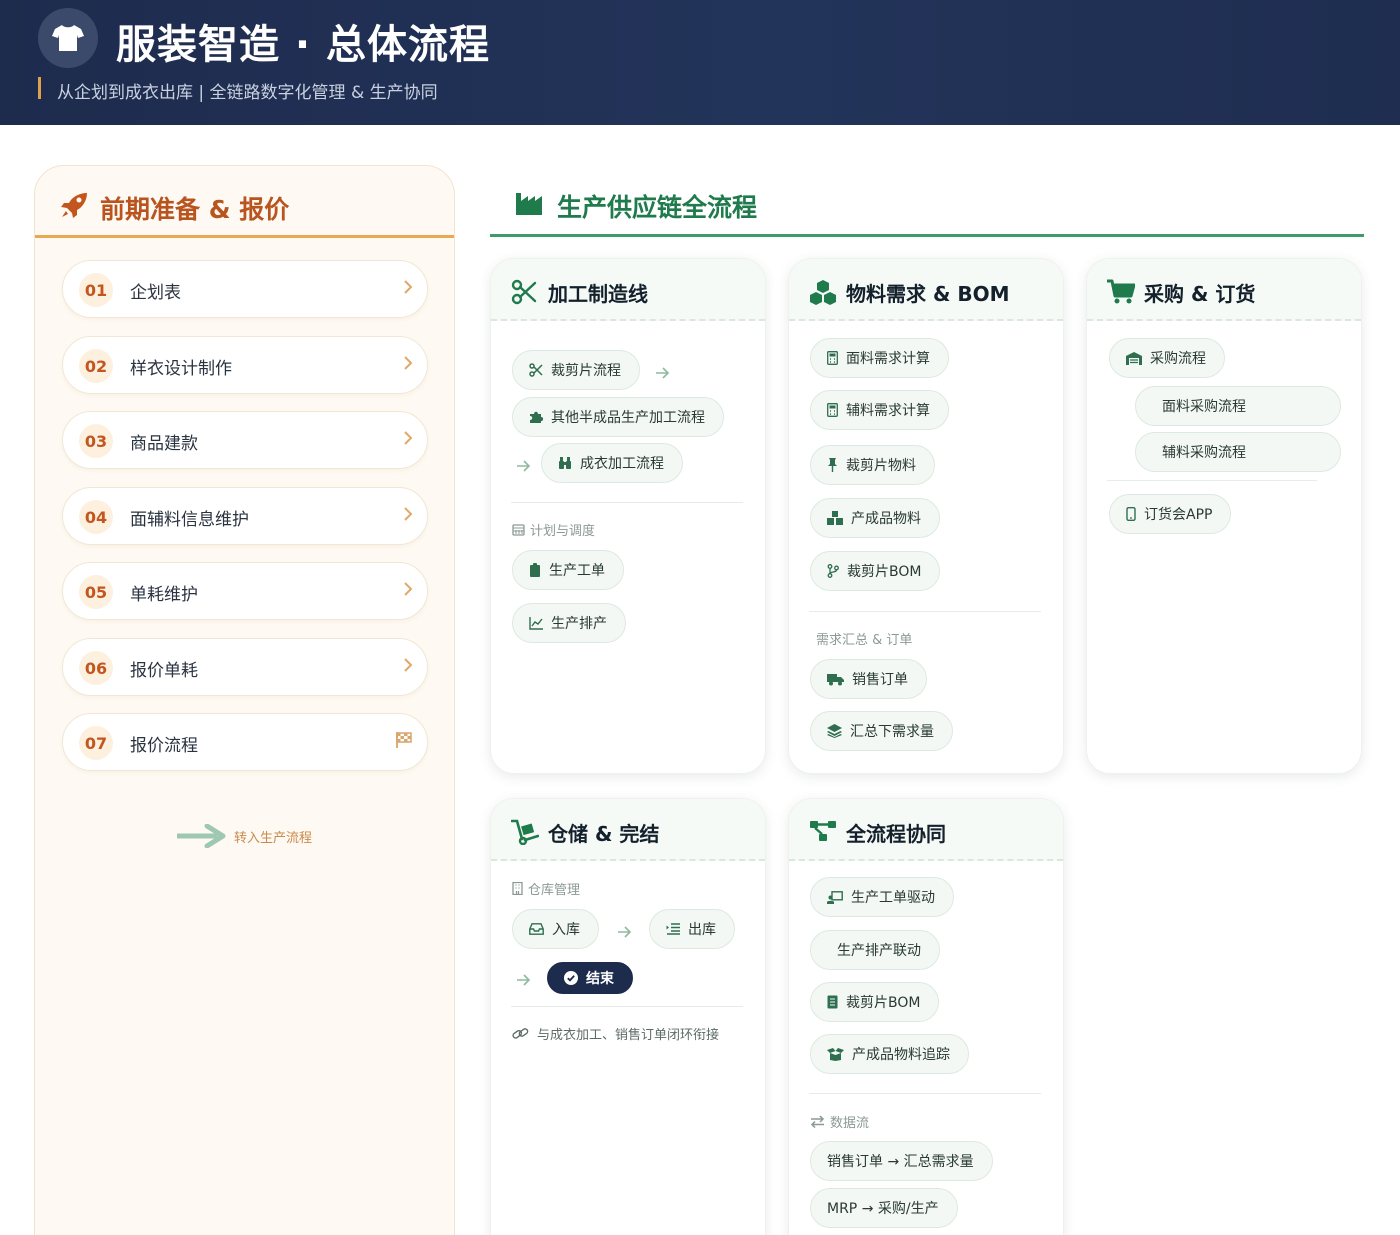  I want to click on summary-sublabel: 需求汇总 & 订单, so click(864, 638).